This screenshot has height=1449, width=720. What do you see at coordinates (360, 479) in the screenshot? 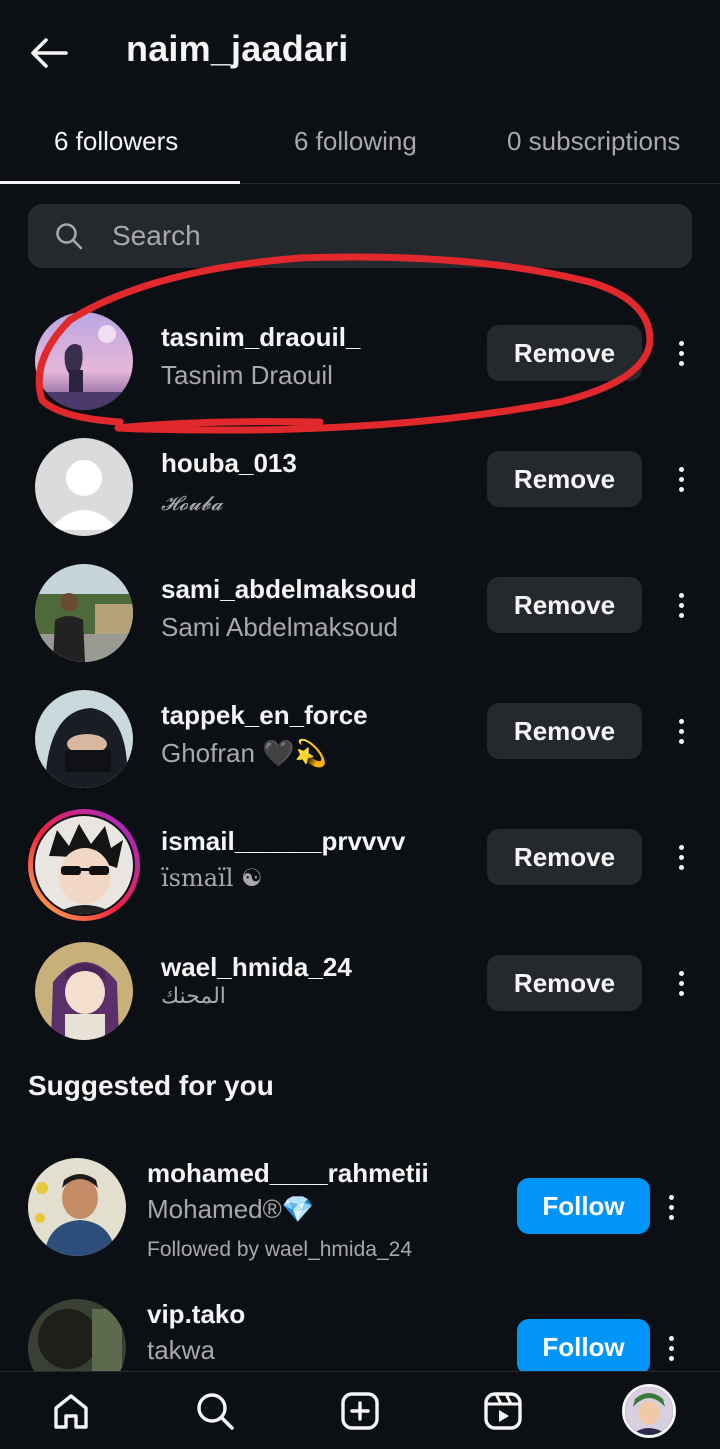
I see `follower-row: houba_013 𝓗𝓸𝓾𝓫𝓪 Remove` at bounding box center [360, 479].